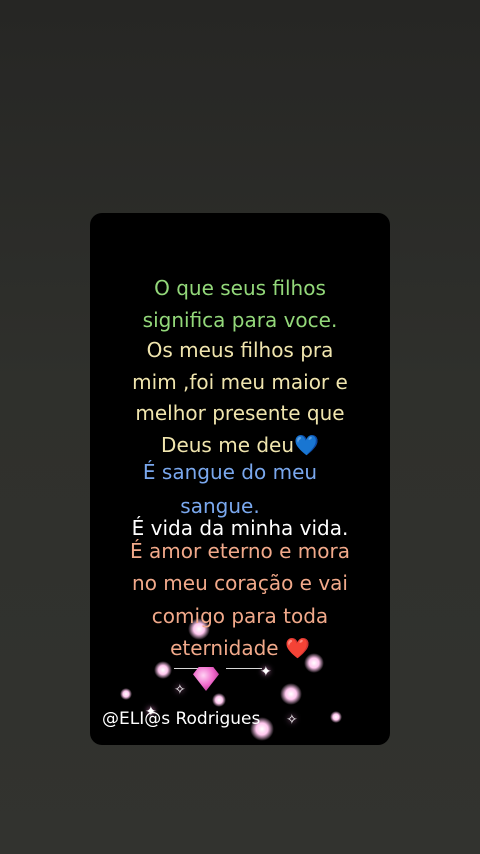 This screenshot has height=854, width=480. What do you see at coordinates (240, 288) in the screenshot?
I see `post-line-1: O que seus filhos` at bounding box center [240, 288].